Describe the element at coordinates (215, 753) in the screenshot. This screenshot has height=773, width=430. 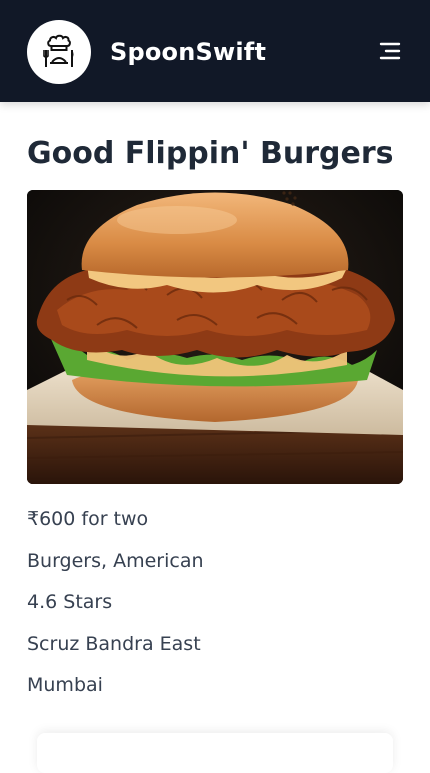
I see `menu-card-peek` at that location.